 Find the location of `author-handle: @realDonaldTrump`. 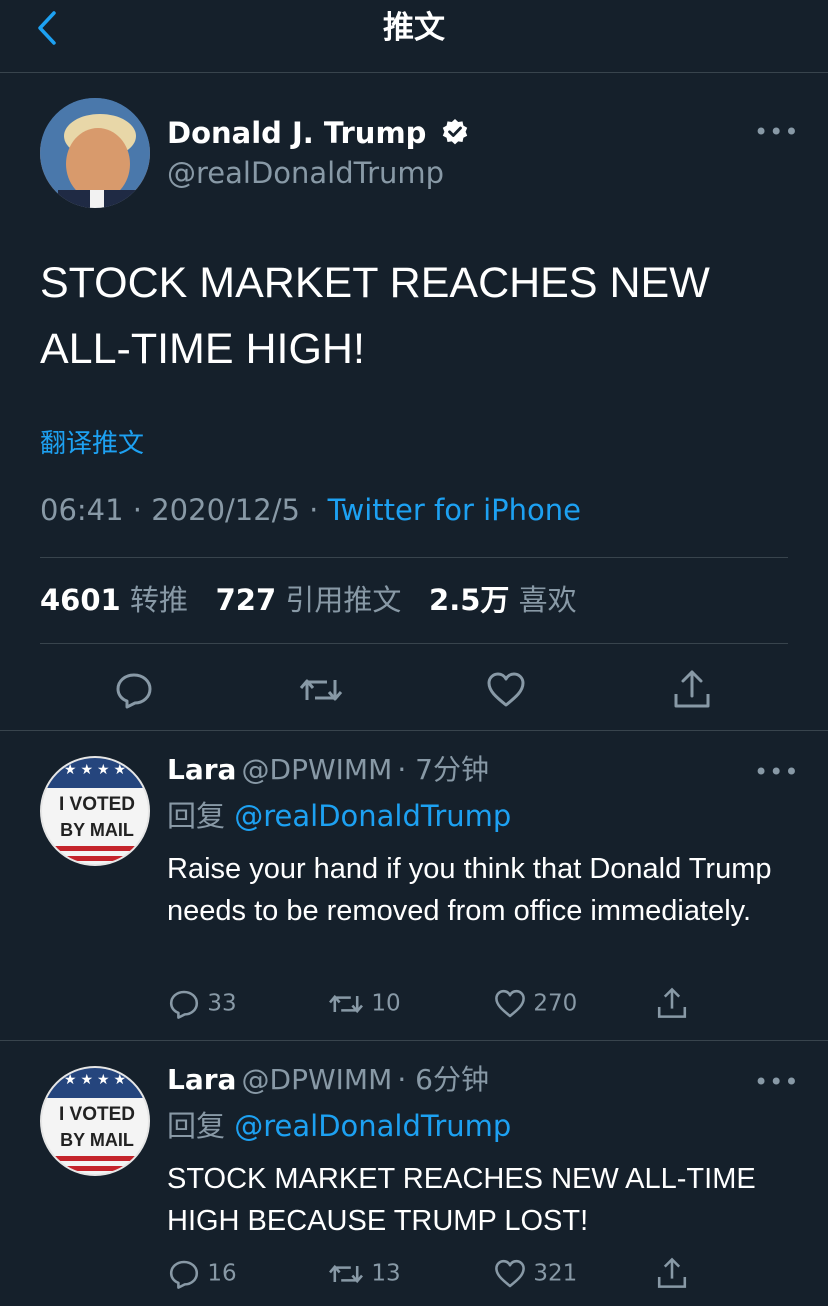

author-handle: @realDonaldTrump is located at coordinates (305, 173).